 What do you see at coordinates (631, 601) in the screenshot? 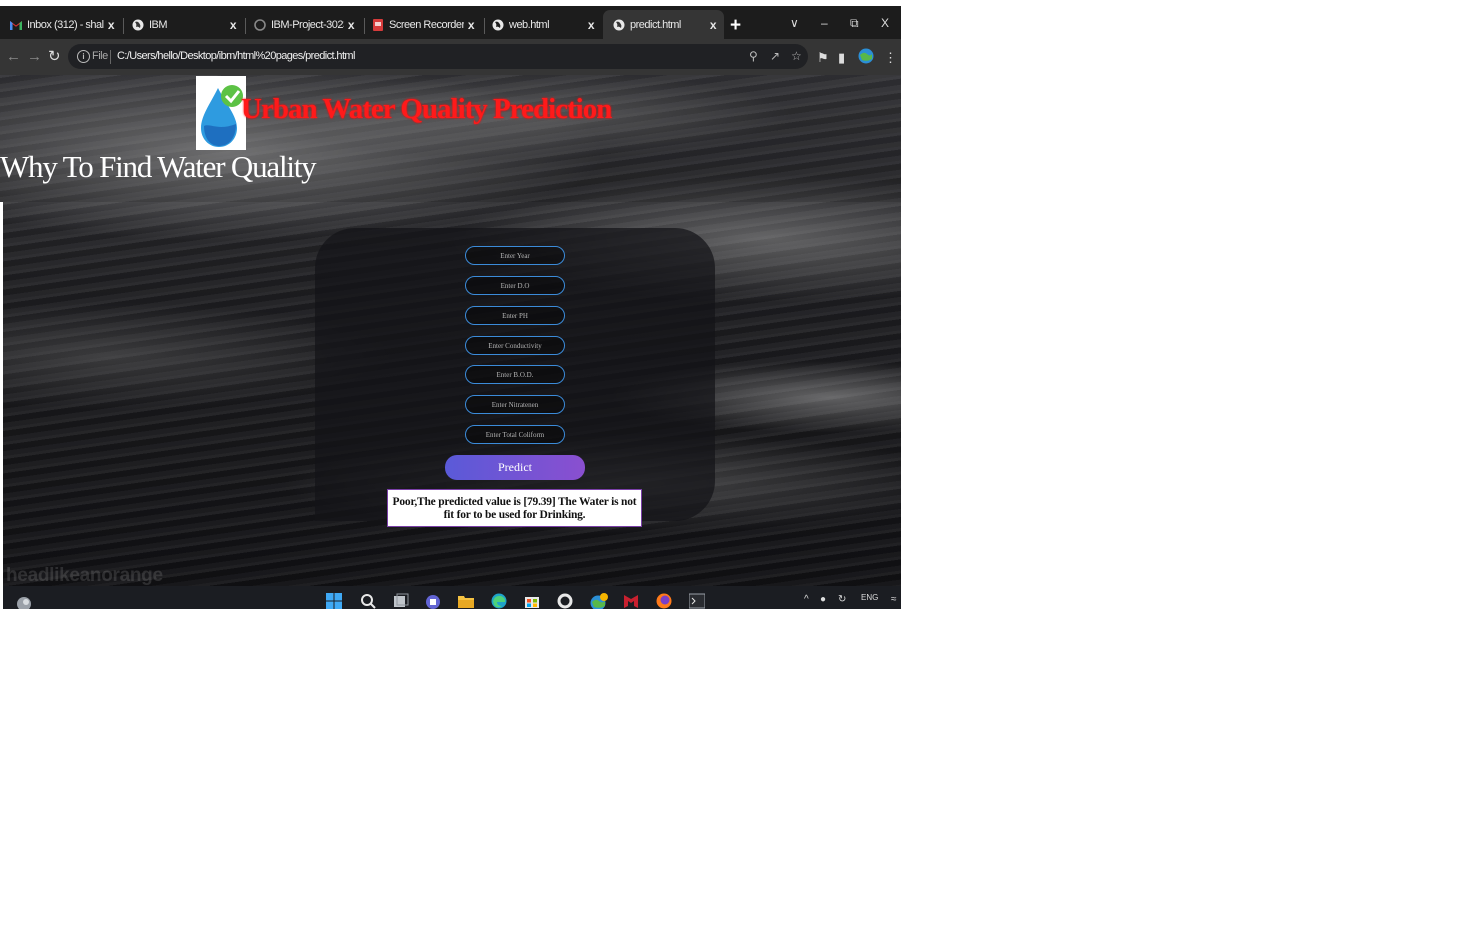
I see `mcafee-icon` at bounding box center [631, 601].